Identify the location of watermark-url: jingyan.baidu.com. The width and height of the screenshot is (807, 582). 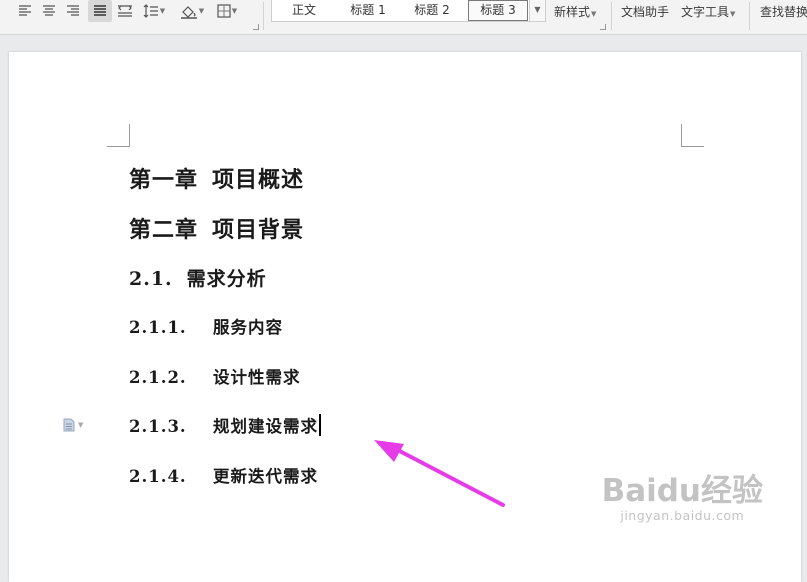
(682, 515).